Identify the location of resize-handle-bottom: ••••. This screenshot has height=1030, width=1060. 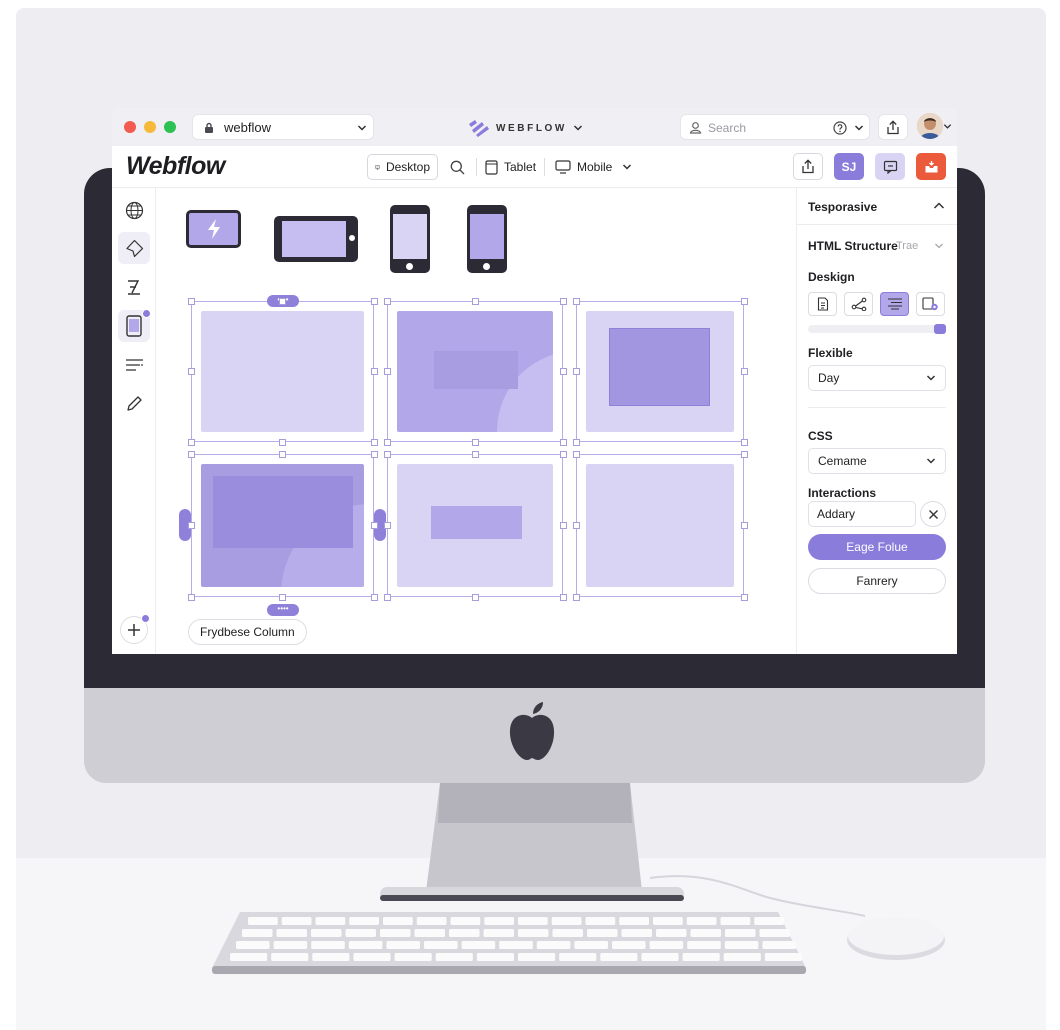
(283, 610).